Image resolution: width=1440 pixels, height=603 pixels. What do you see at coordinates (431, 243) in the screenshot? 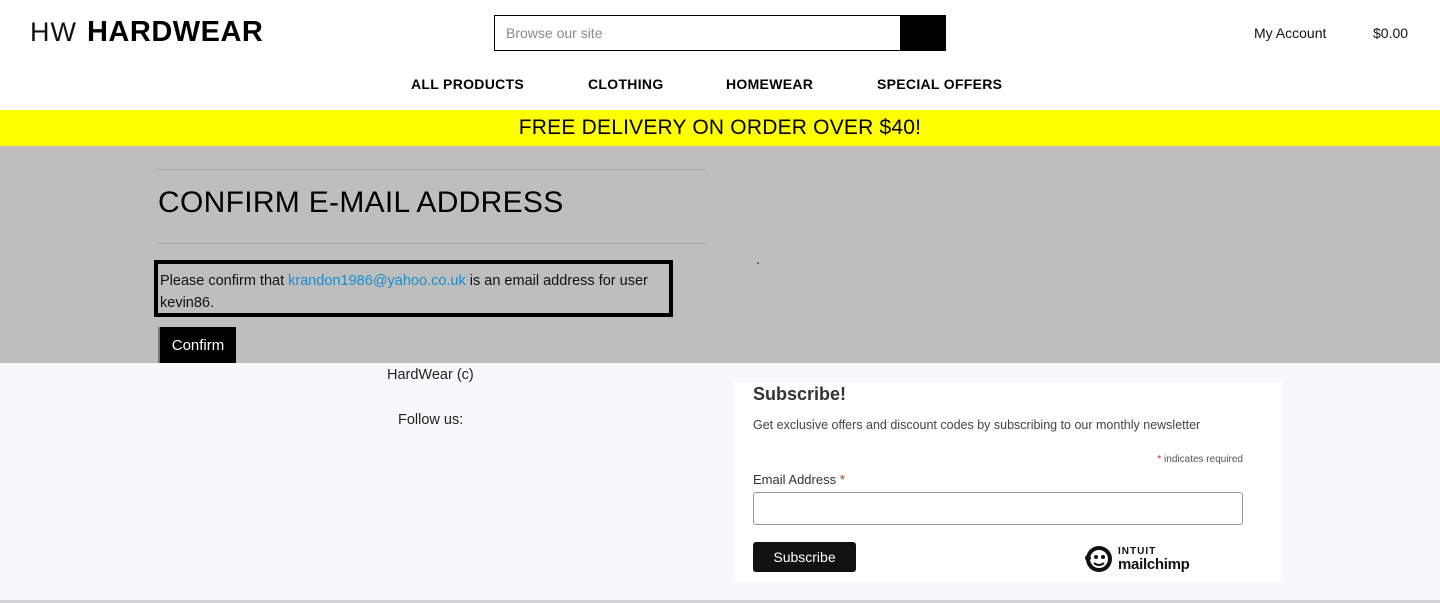
I see `divider-bottom` at bounding box center [431, 243].